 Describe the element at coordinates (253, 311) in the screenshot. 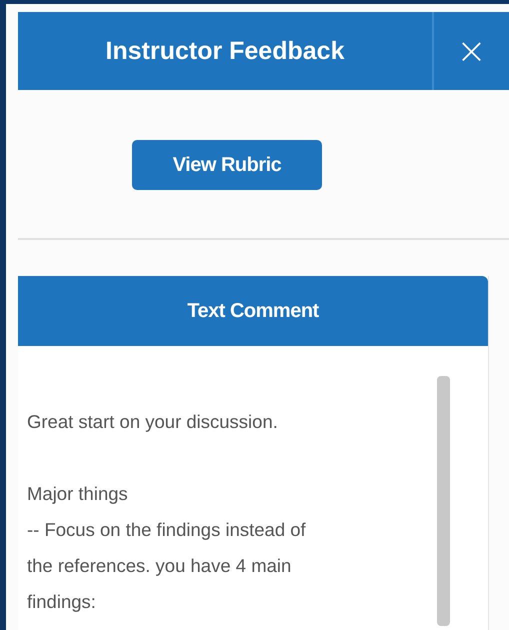

I see `card-title: Text Comment` at that location.